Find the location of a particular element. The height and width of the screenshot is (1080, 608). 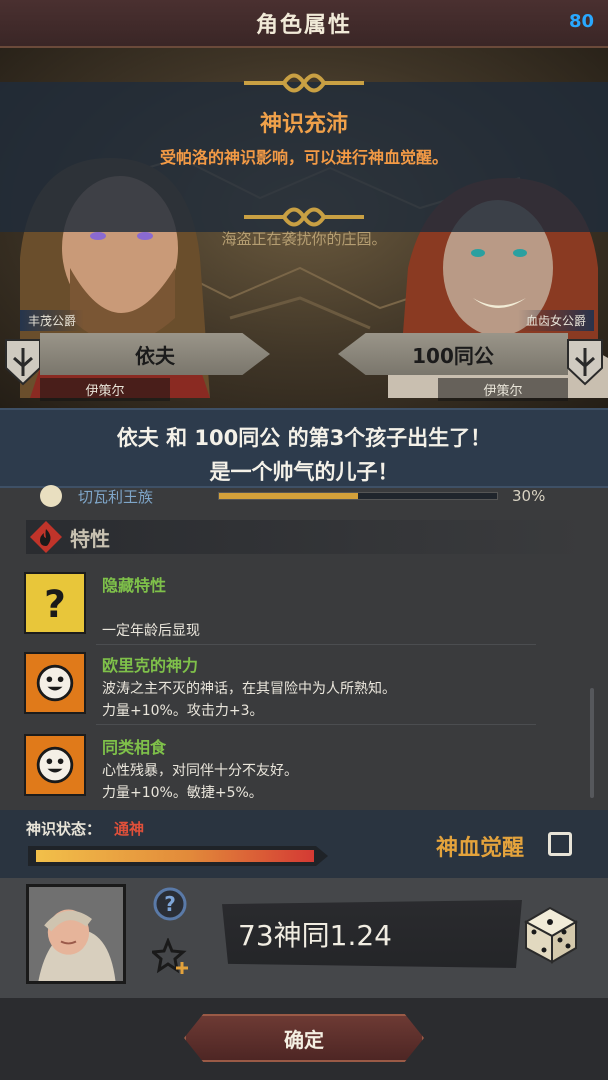

left-noble-title: 丰茂公爵 is located at coordinates (52, 320).